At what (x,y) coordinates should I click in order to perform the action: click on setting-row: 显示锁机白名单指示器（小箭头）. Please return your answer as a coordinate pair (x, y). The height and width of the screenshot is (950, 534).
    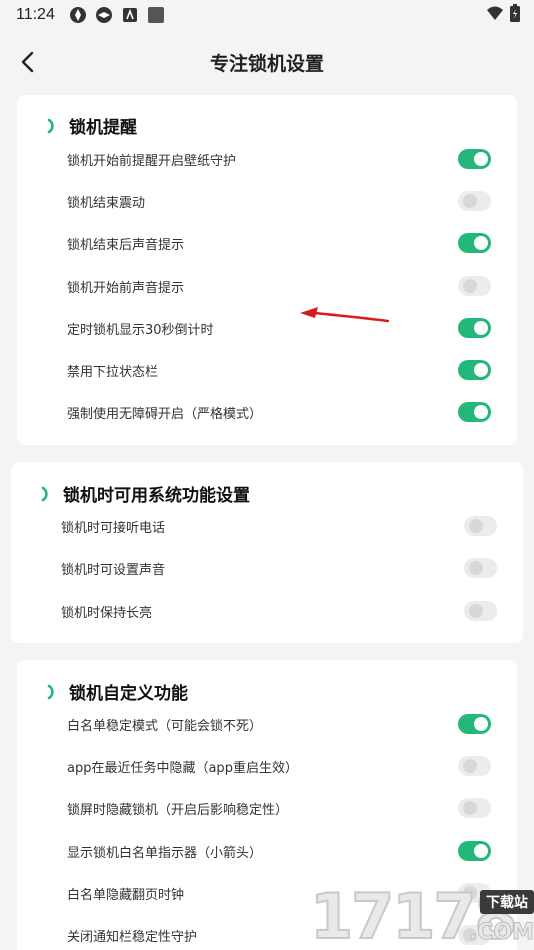
    Looking at the image, I should click on (279, 851).